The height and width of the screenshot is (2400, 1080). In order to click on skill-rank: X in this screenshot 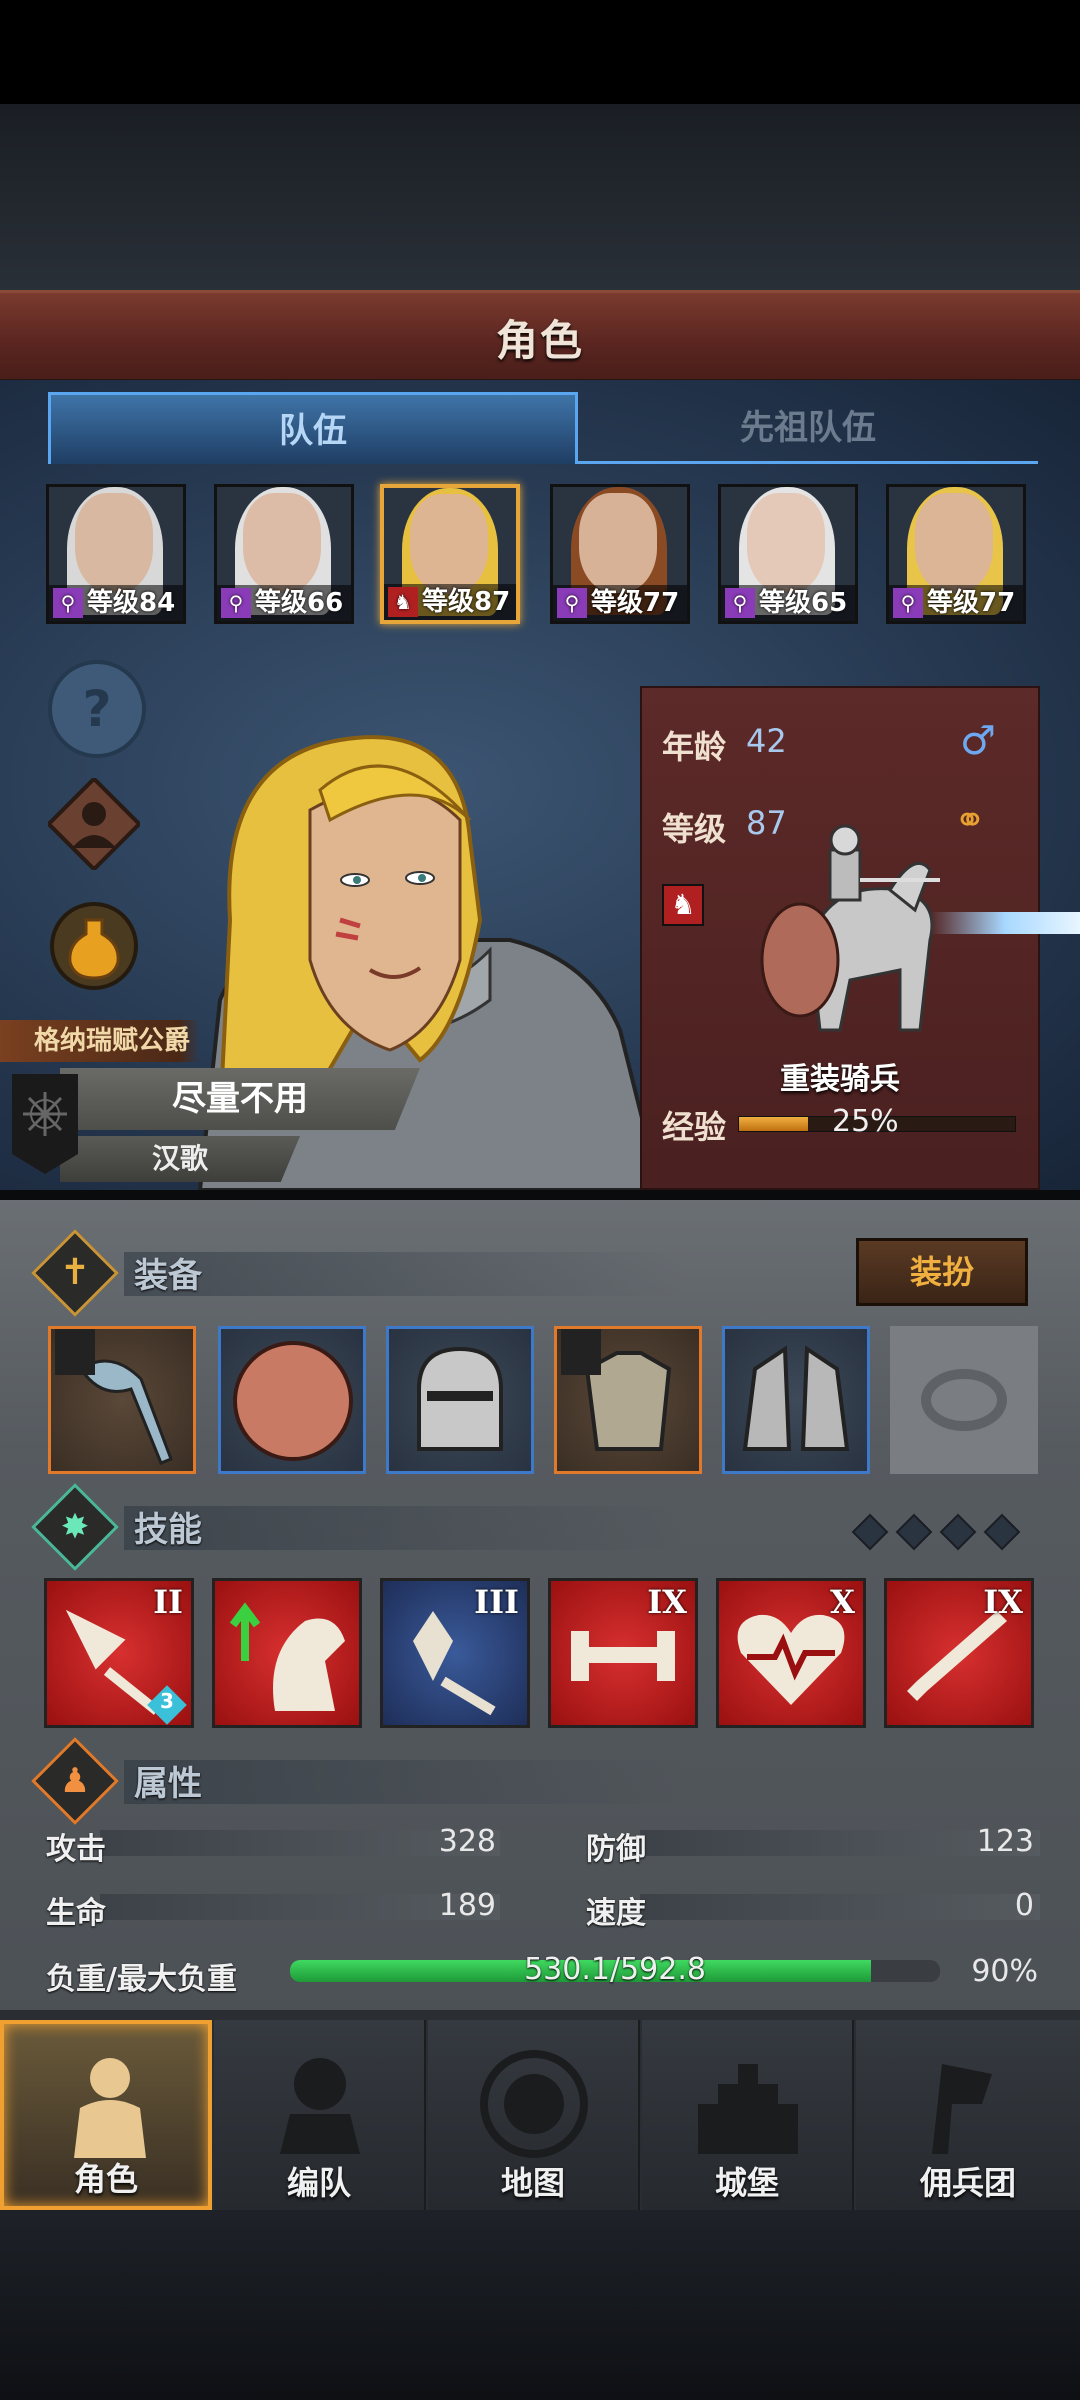, I will do `click(842, 1602)`.